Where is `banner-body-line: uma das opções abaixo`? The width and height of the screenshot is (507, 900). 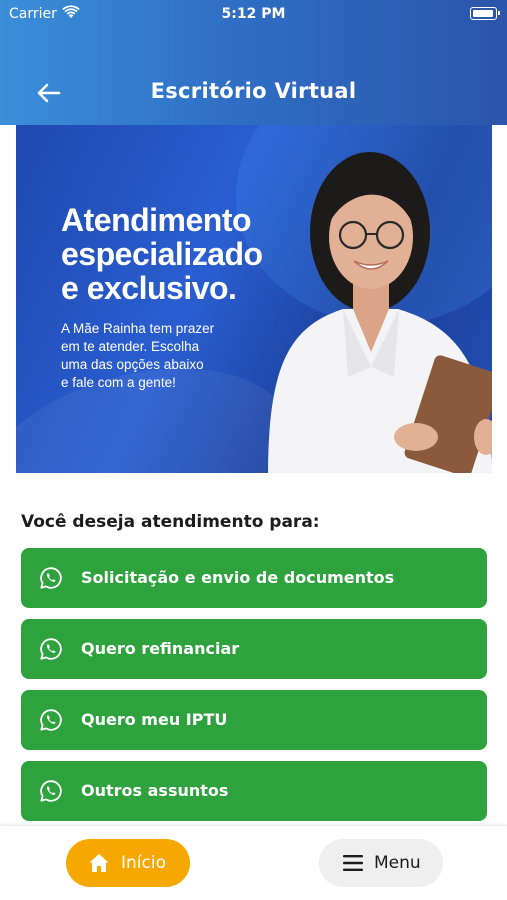 banner-body-line: uma das opções abaixo is located at coordinates (132, 364).